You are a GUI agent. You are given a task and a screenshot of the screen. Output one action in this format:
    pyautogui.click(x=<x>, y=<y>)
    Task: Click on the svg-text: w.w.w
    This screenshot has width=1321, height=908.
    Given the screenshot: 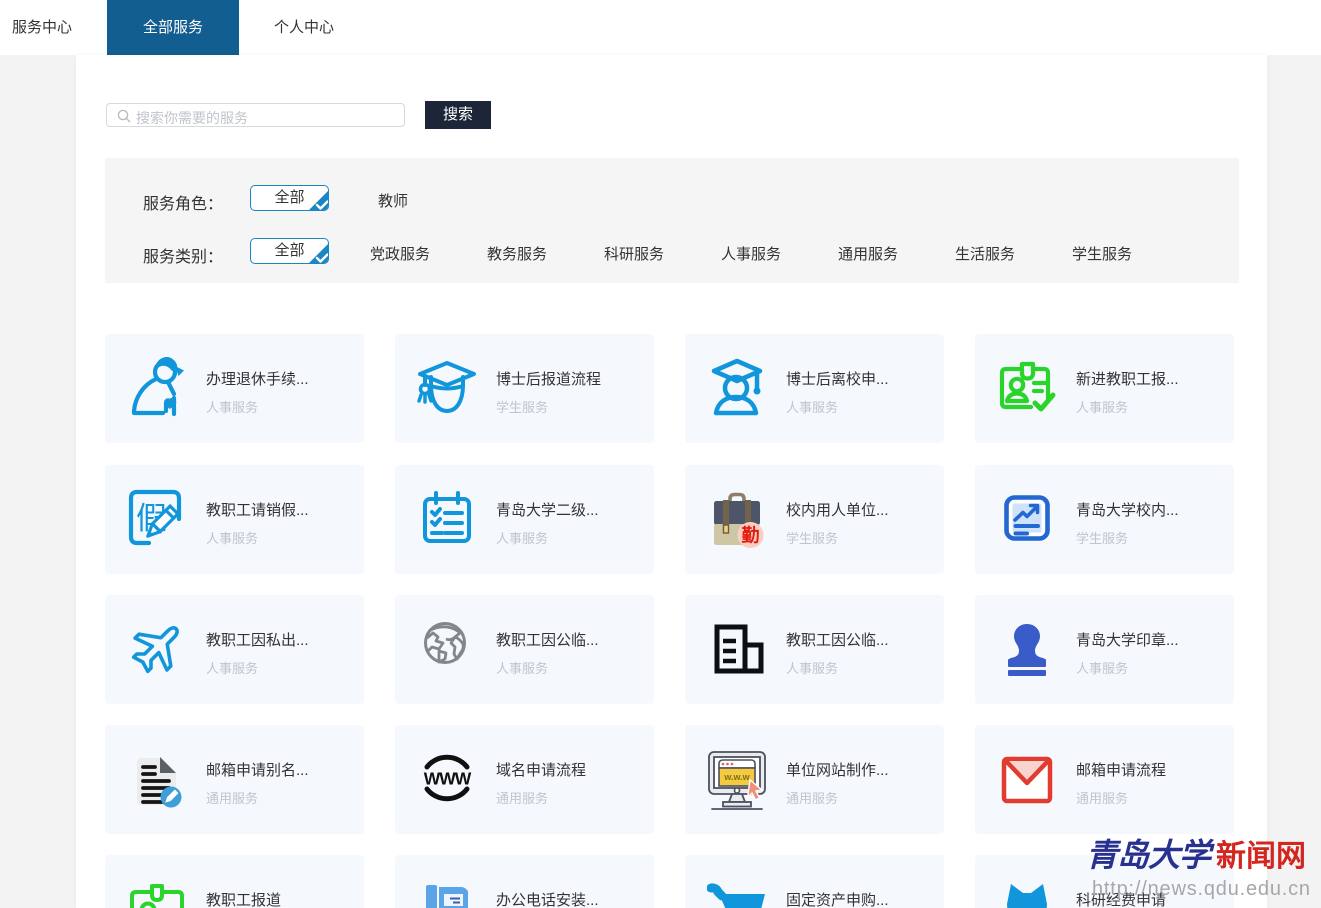 What is the action you would take?
    pyautogui.click(x=736, y=777)
    